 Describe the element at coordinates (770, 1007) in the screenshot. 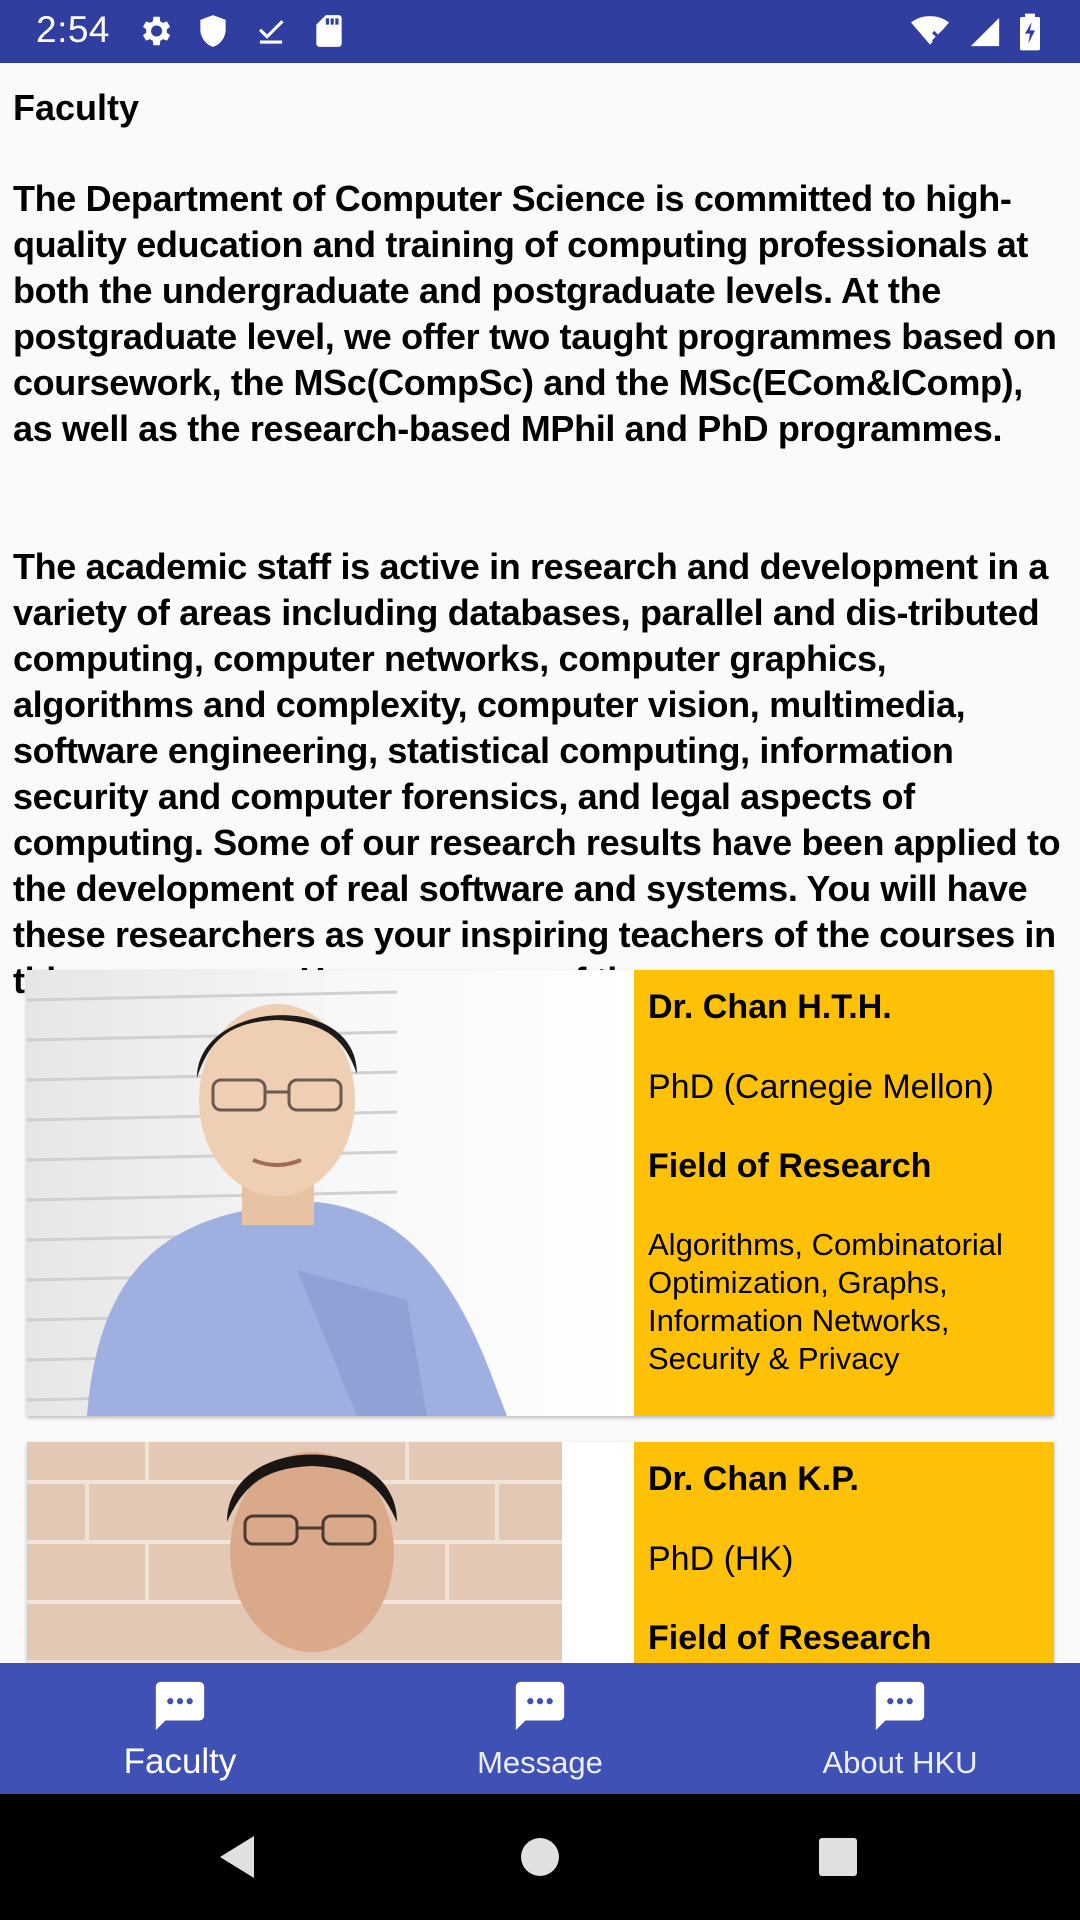

I see `faculty-name: Dr. Chan H.T.H.` at that location.